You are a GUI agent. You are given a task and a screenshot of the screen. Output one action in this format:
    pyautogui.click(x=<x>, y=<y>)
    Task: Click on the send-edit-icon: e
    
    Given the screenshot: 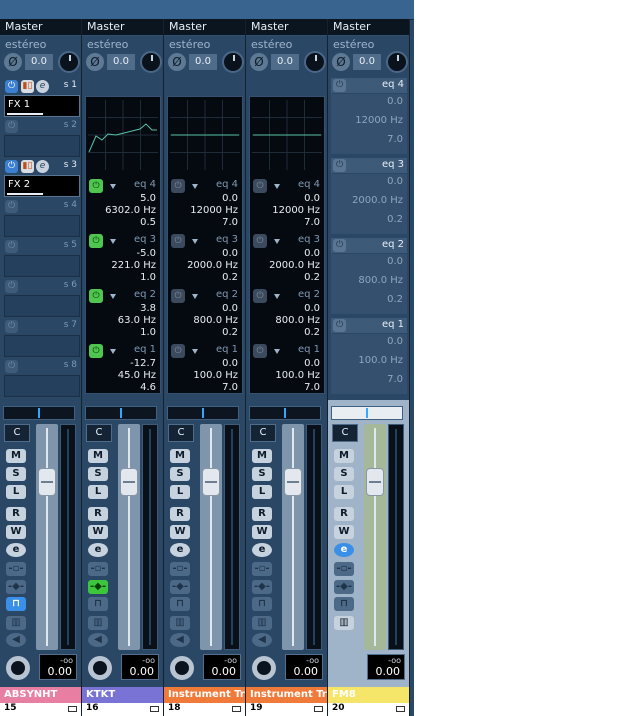 What is the action you would take?
    pyautogui.click(x=42, y=166)
    